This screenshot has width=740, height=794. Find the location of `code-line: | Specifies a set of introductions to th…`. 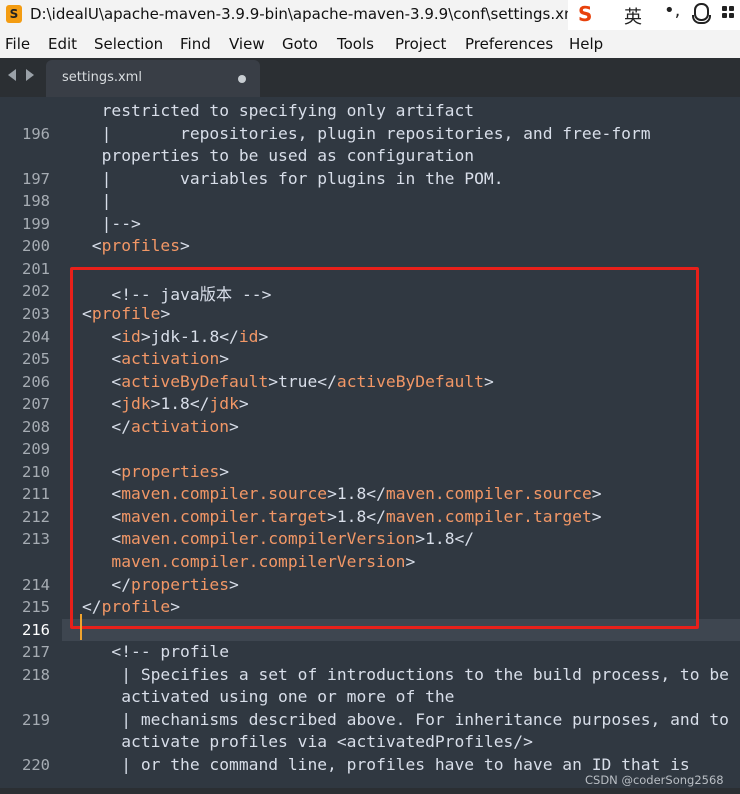

code-line: | Specifies a set of introductions to th… is located at coordinates (405, 674).